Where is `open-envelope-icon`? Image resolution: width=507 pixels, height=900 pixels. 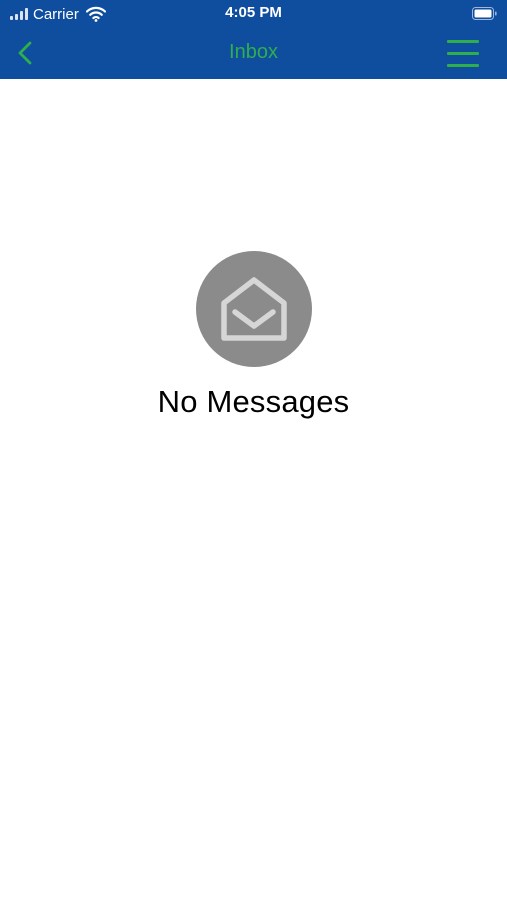
open-envelope-icon is located at coordinates (253, 309).